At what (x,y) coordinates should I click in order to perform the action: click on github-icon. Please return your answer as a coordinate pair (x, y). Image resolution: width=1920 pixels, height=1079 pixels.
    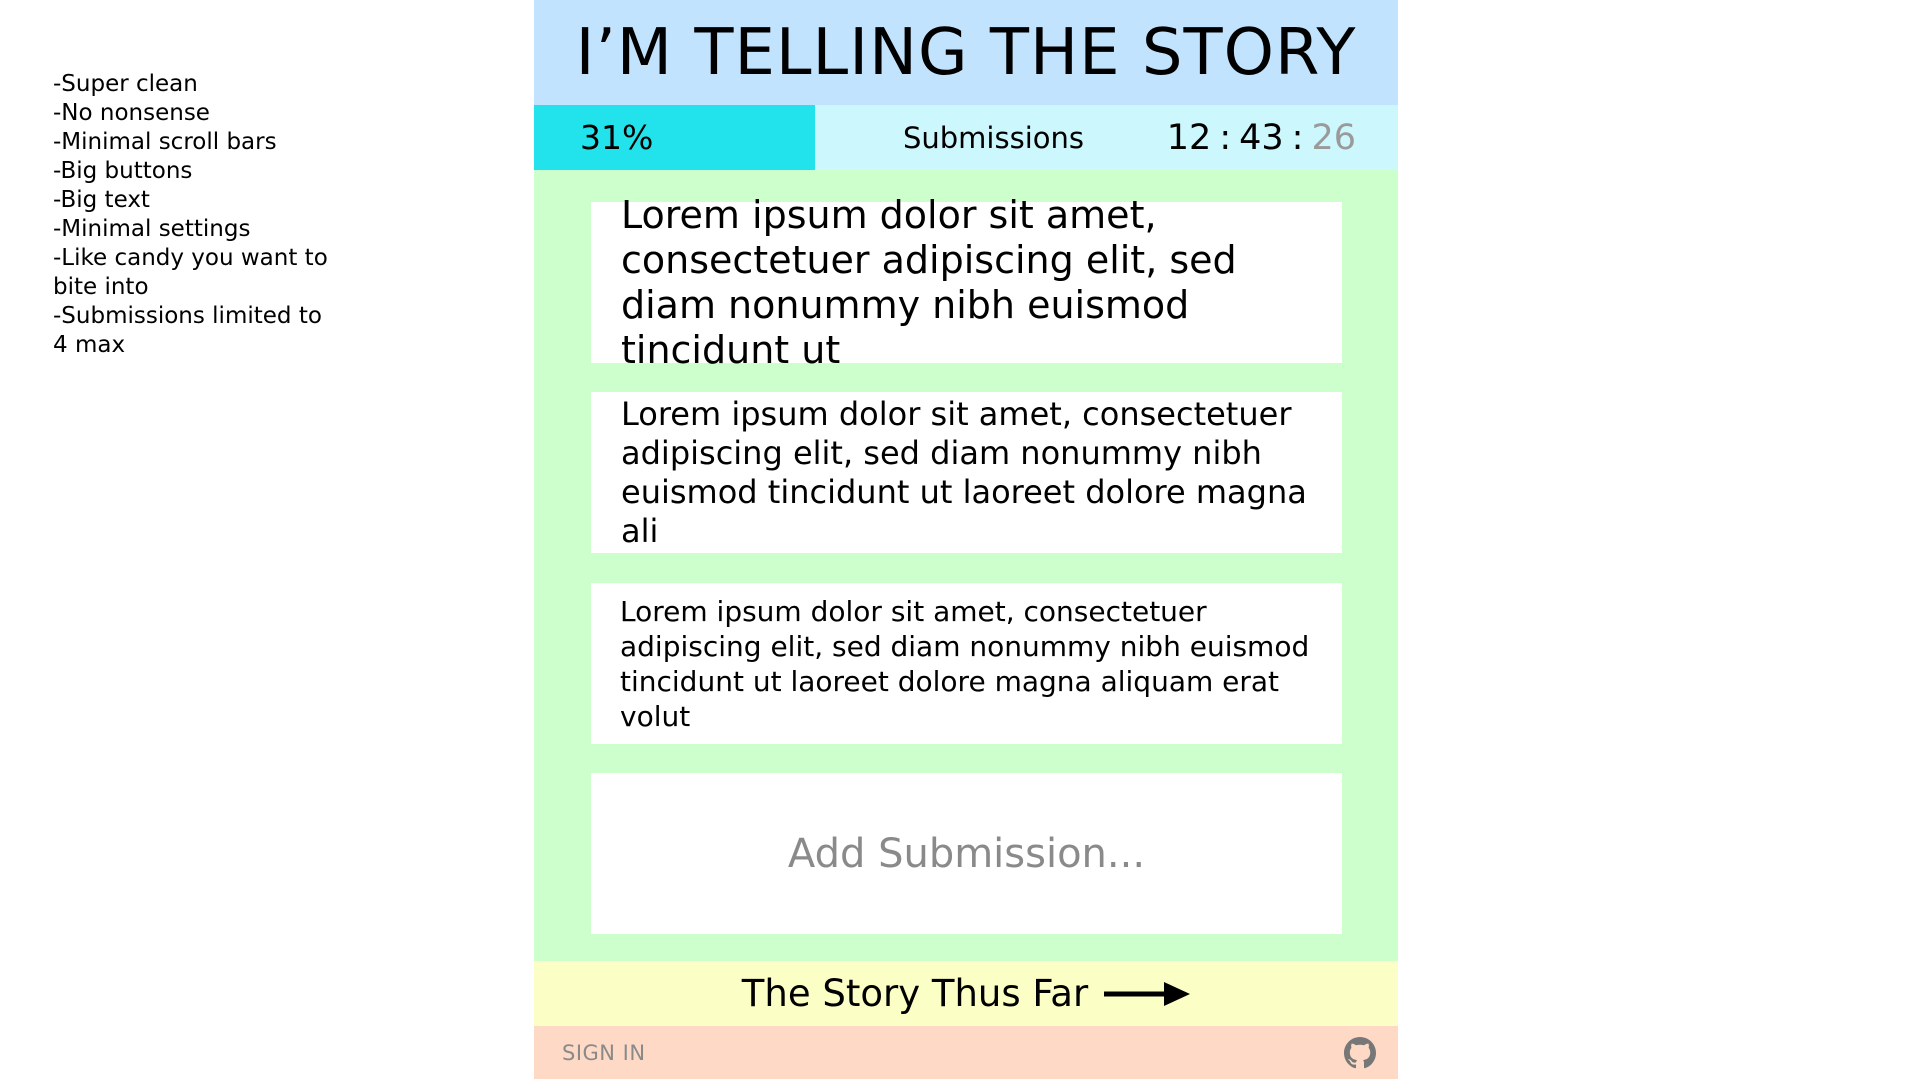
    Looking at the image, I should click on (1360, 1052).